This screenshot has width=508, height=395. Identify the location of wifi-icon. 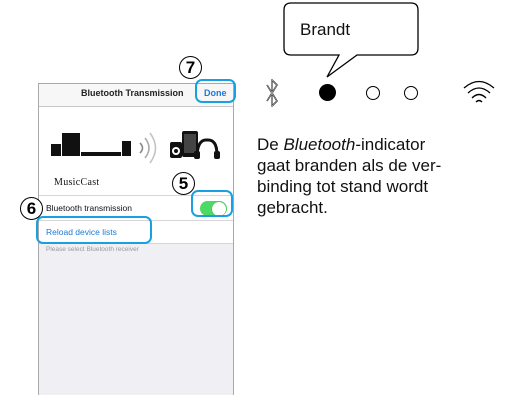
(479, 91).